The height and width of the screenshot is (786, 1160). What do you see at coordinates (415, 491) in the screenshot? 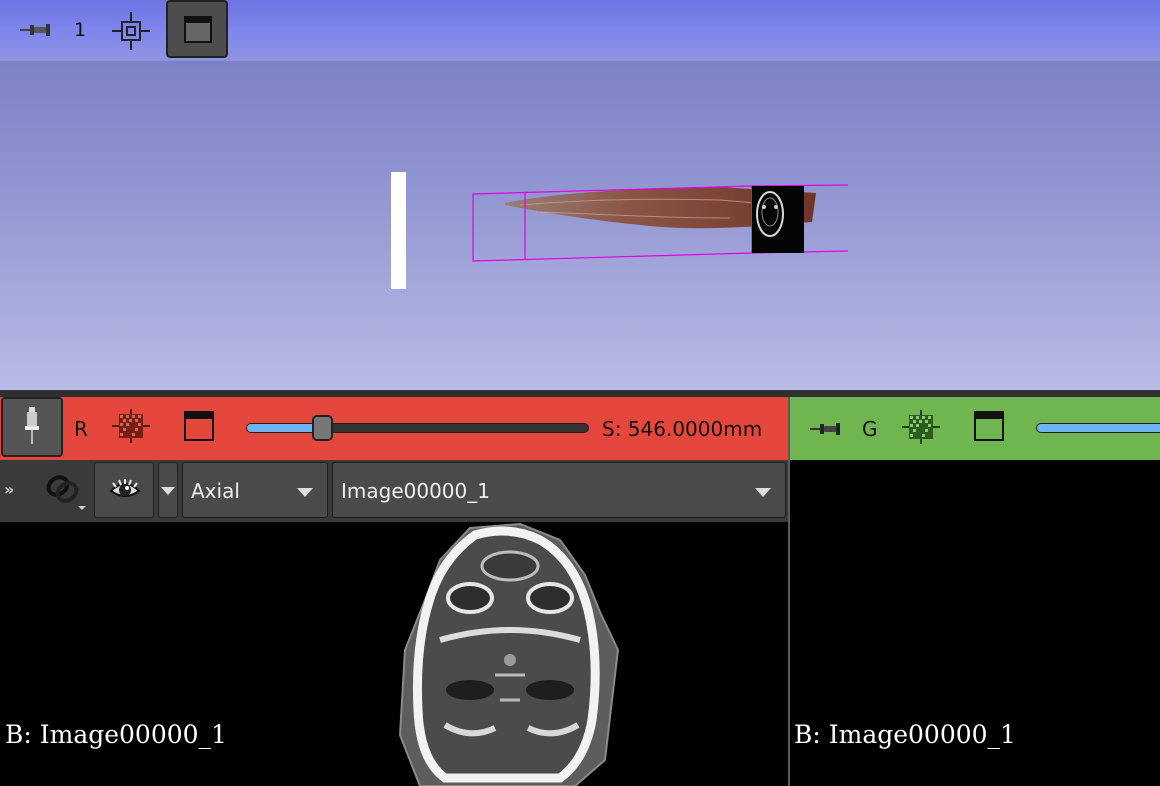
I see `background-volume-value: Image00000_1` at bounding box center [415, 491].